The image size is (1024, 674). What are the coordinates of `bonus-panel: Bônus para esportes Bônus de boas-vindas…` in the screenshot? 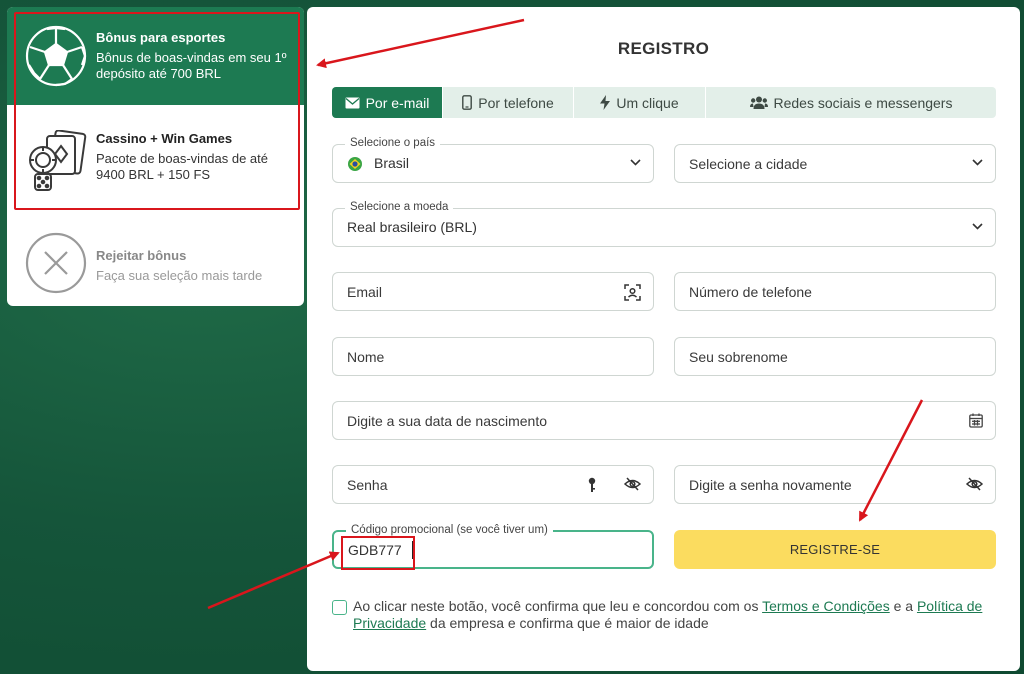 It's located at (155, 156).